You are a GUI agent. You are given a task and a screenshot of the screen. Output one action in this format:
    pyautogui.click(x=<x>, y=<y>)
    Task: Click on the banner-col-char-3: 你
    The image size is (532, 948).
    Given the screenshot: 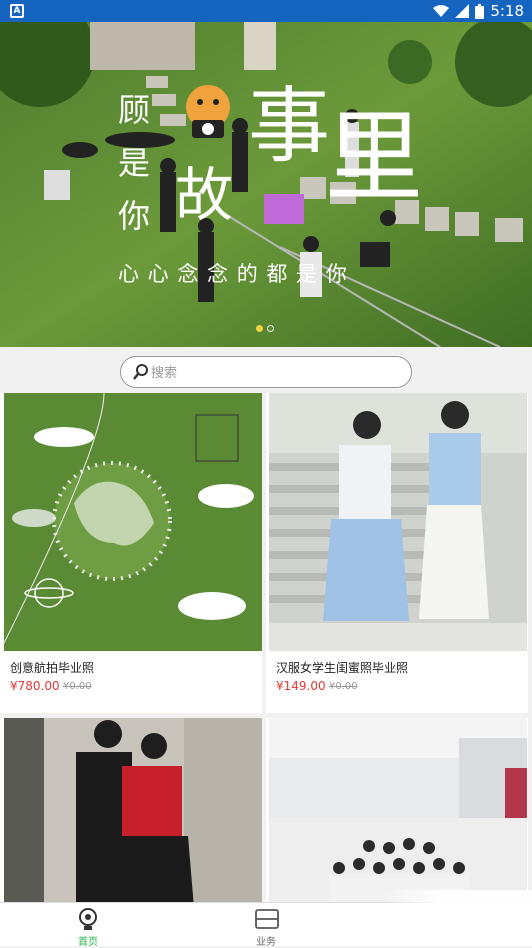 What is the action you would take?
    pyautogui.click(x=134, y=216)
    